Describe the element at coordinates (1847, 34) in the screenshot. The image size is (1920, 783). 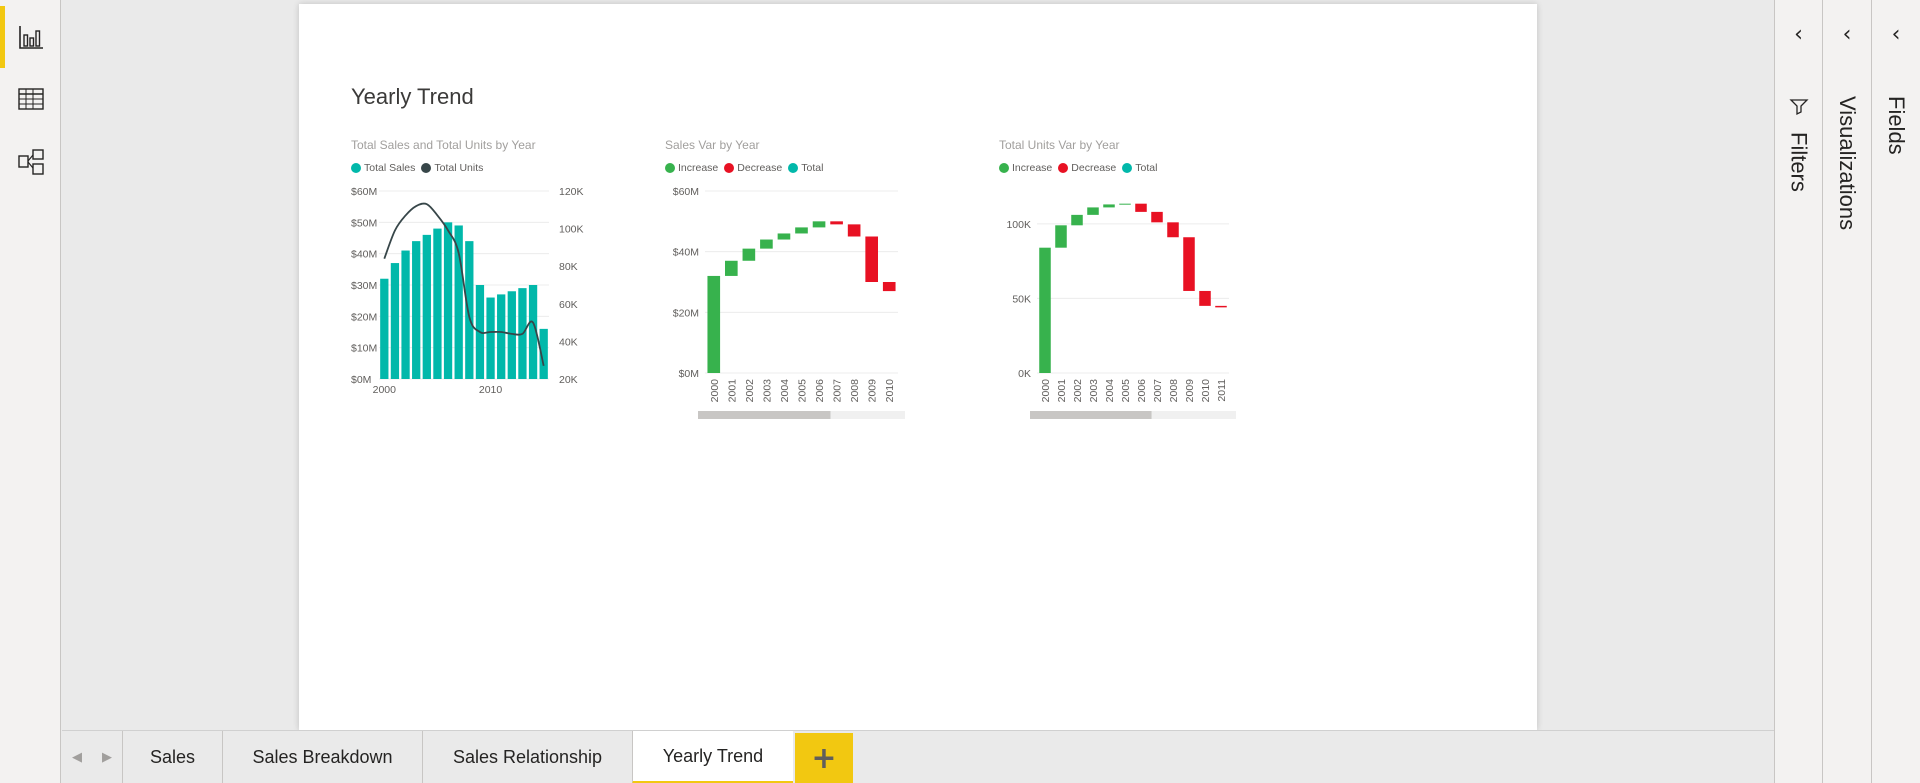
I see `expand-visualizations-chevron-icon: ‹` at that location.